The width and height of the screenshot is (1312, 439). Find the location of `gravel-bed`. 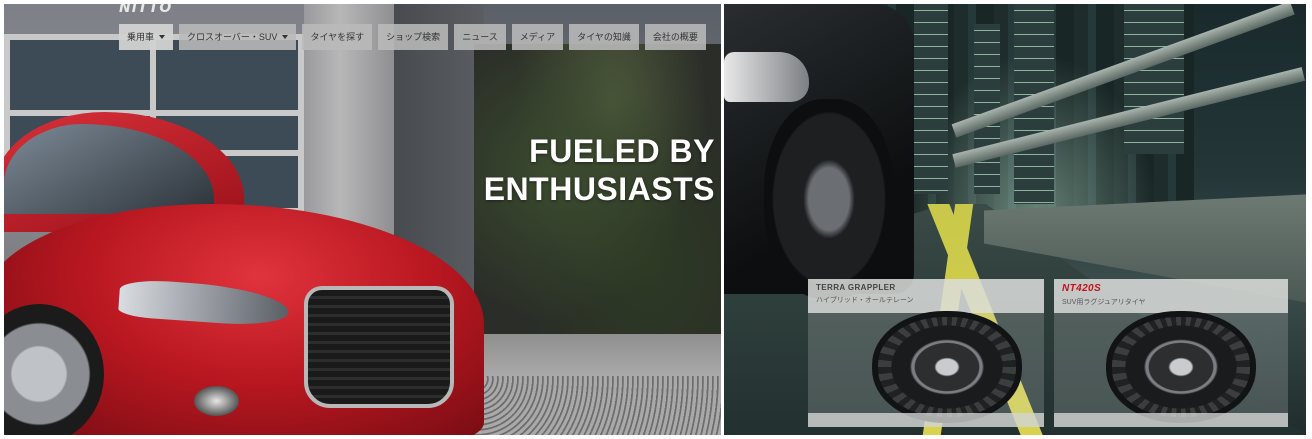

gravel-bed is located at coordinates (597, 405).